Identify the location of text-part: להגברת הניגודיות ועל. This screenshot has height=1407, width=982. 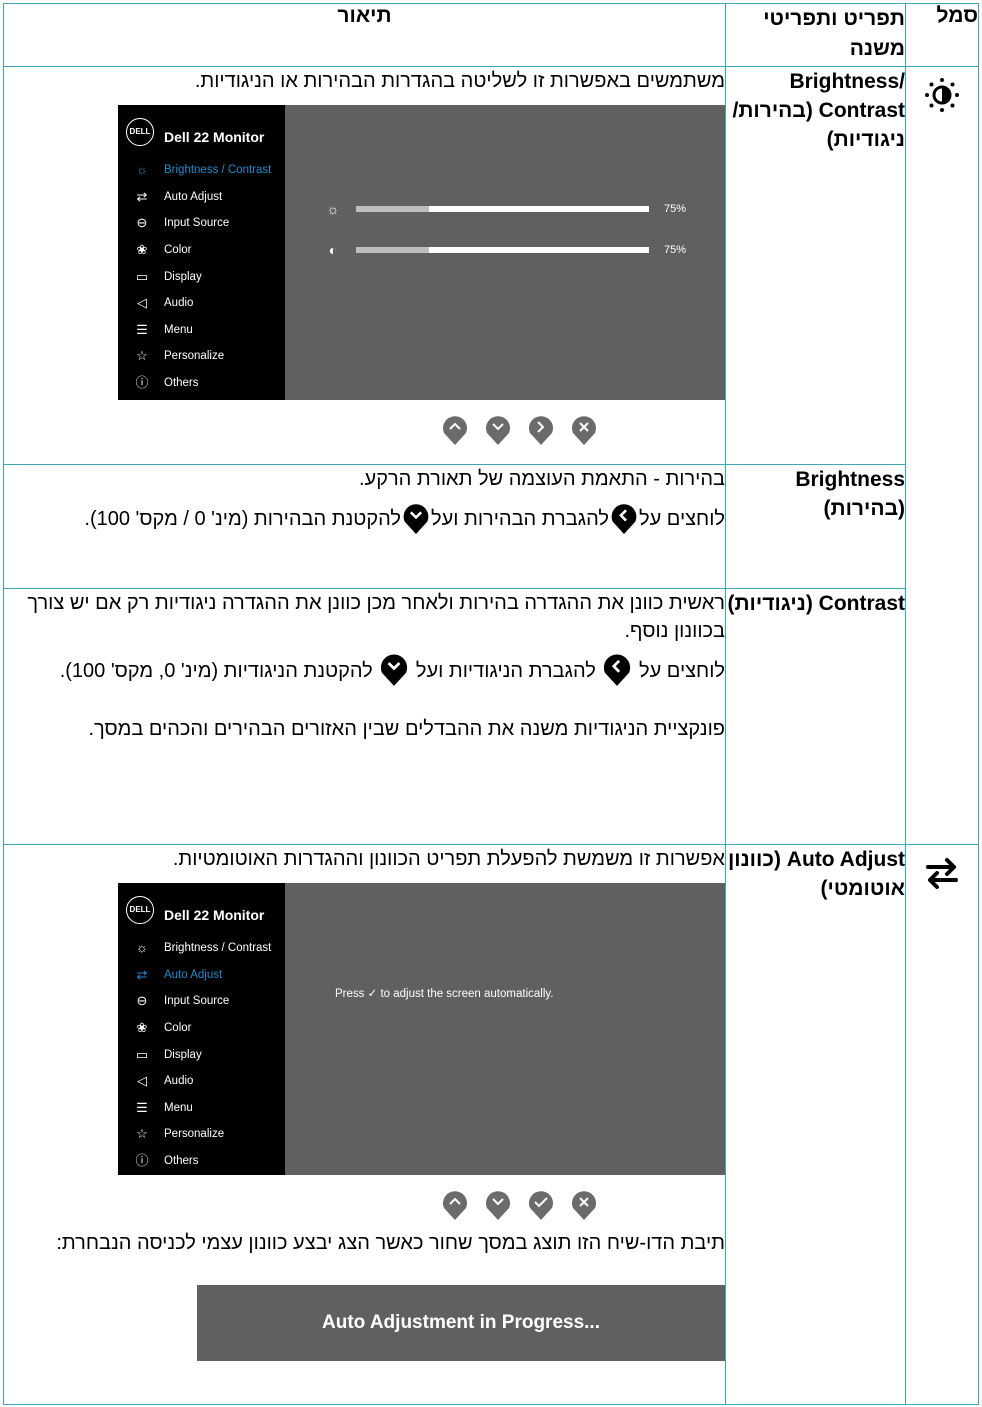
(505, 671).